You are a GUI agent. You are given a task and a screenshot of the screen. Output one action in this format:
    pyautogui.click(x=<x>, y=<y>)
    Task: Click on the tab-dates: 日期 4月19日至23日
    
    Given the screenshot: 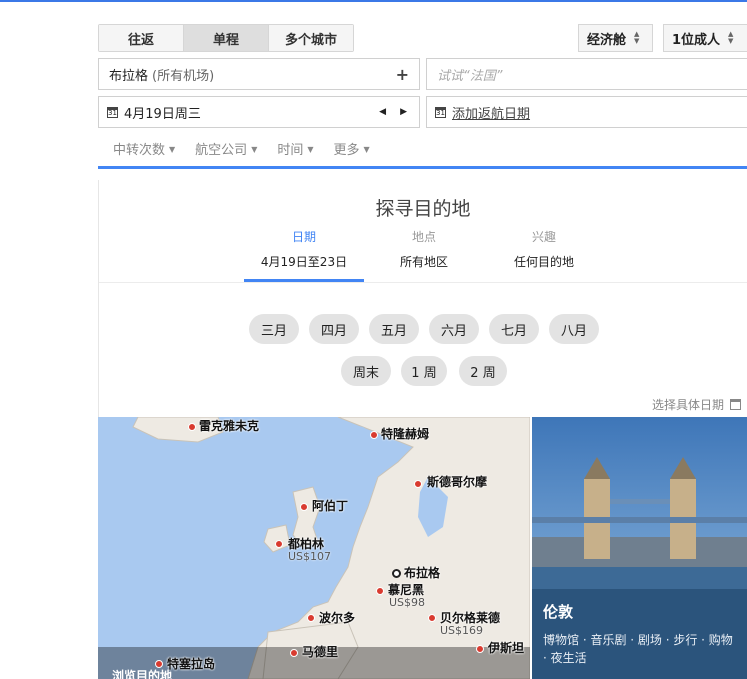 What is the action you would take?
    pyautogui.click(x=304, y=249)
    